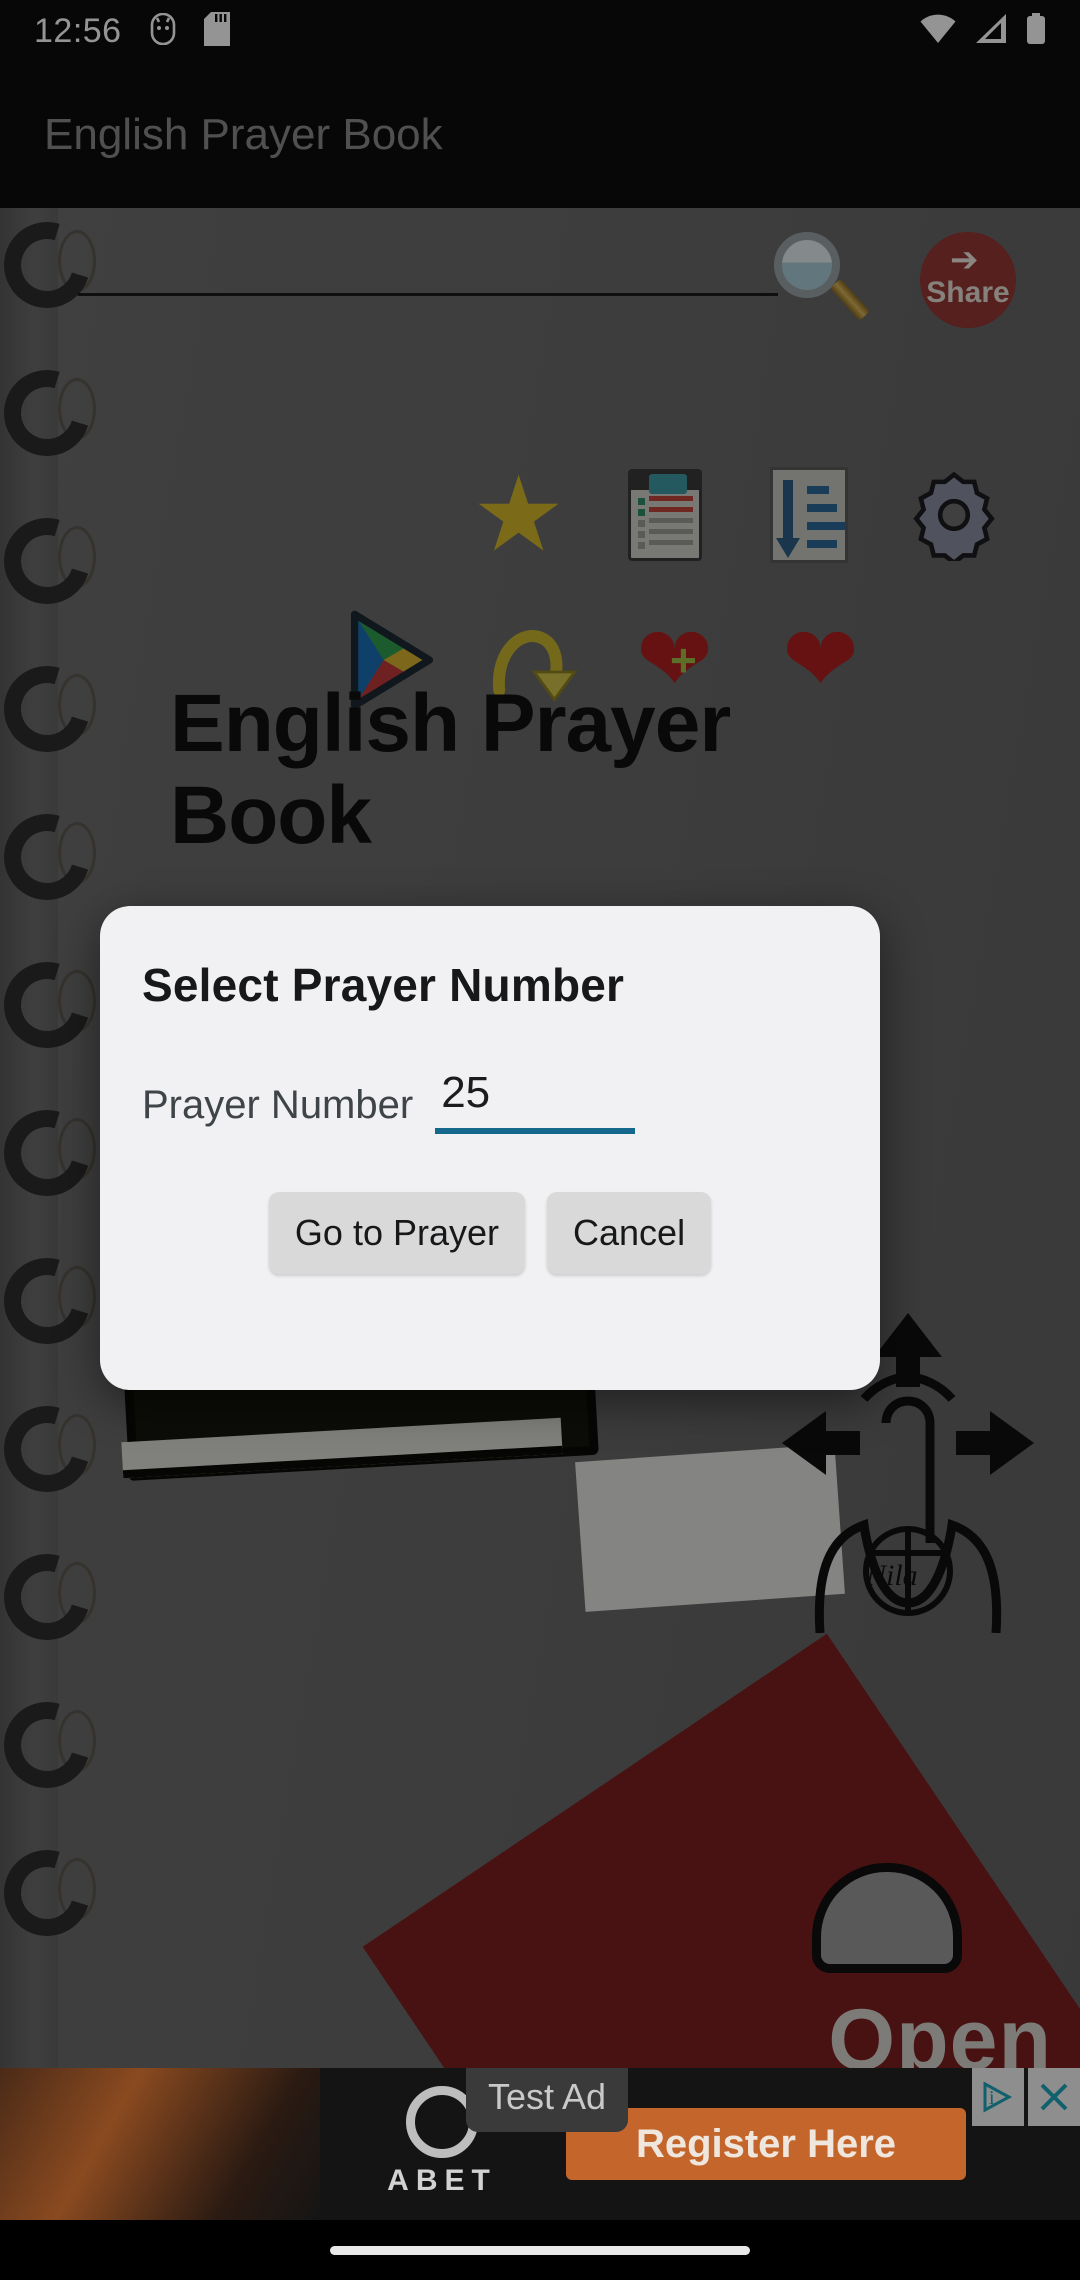 Image resolution: width=1080 pixels, height=2280 pixels. I want to click on dialog-actions: Go to Prayer Cancel, so click(490, 1233).